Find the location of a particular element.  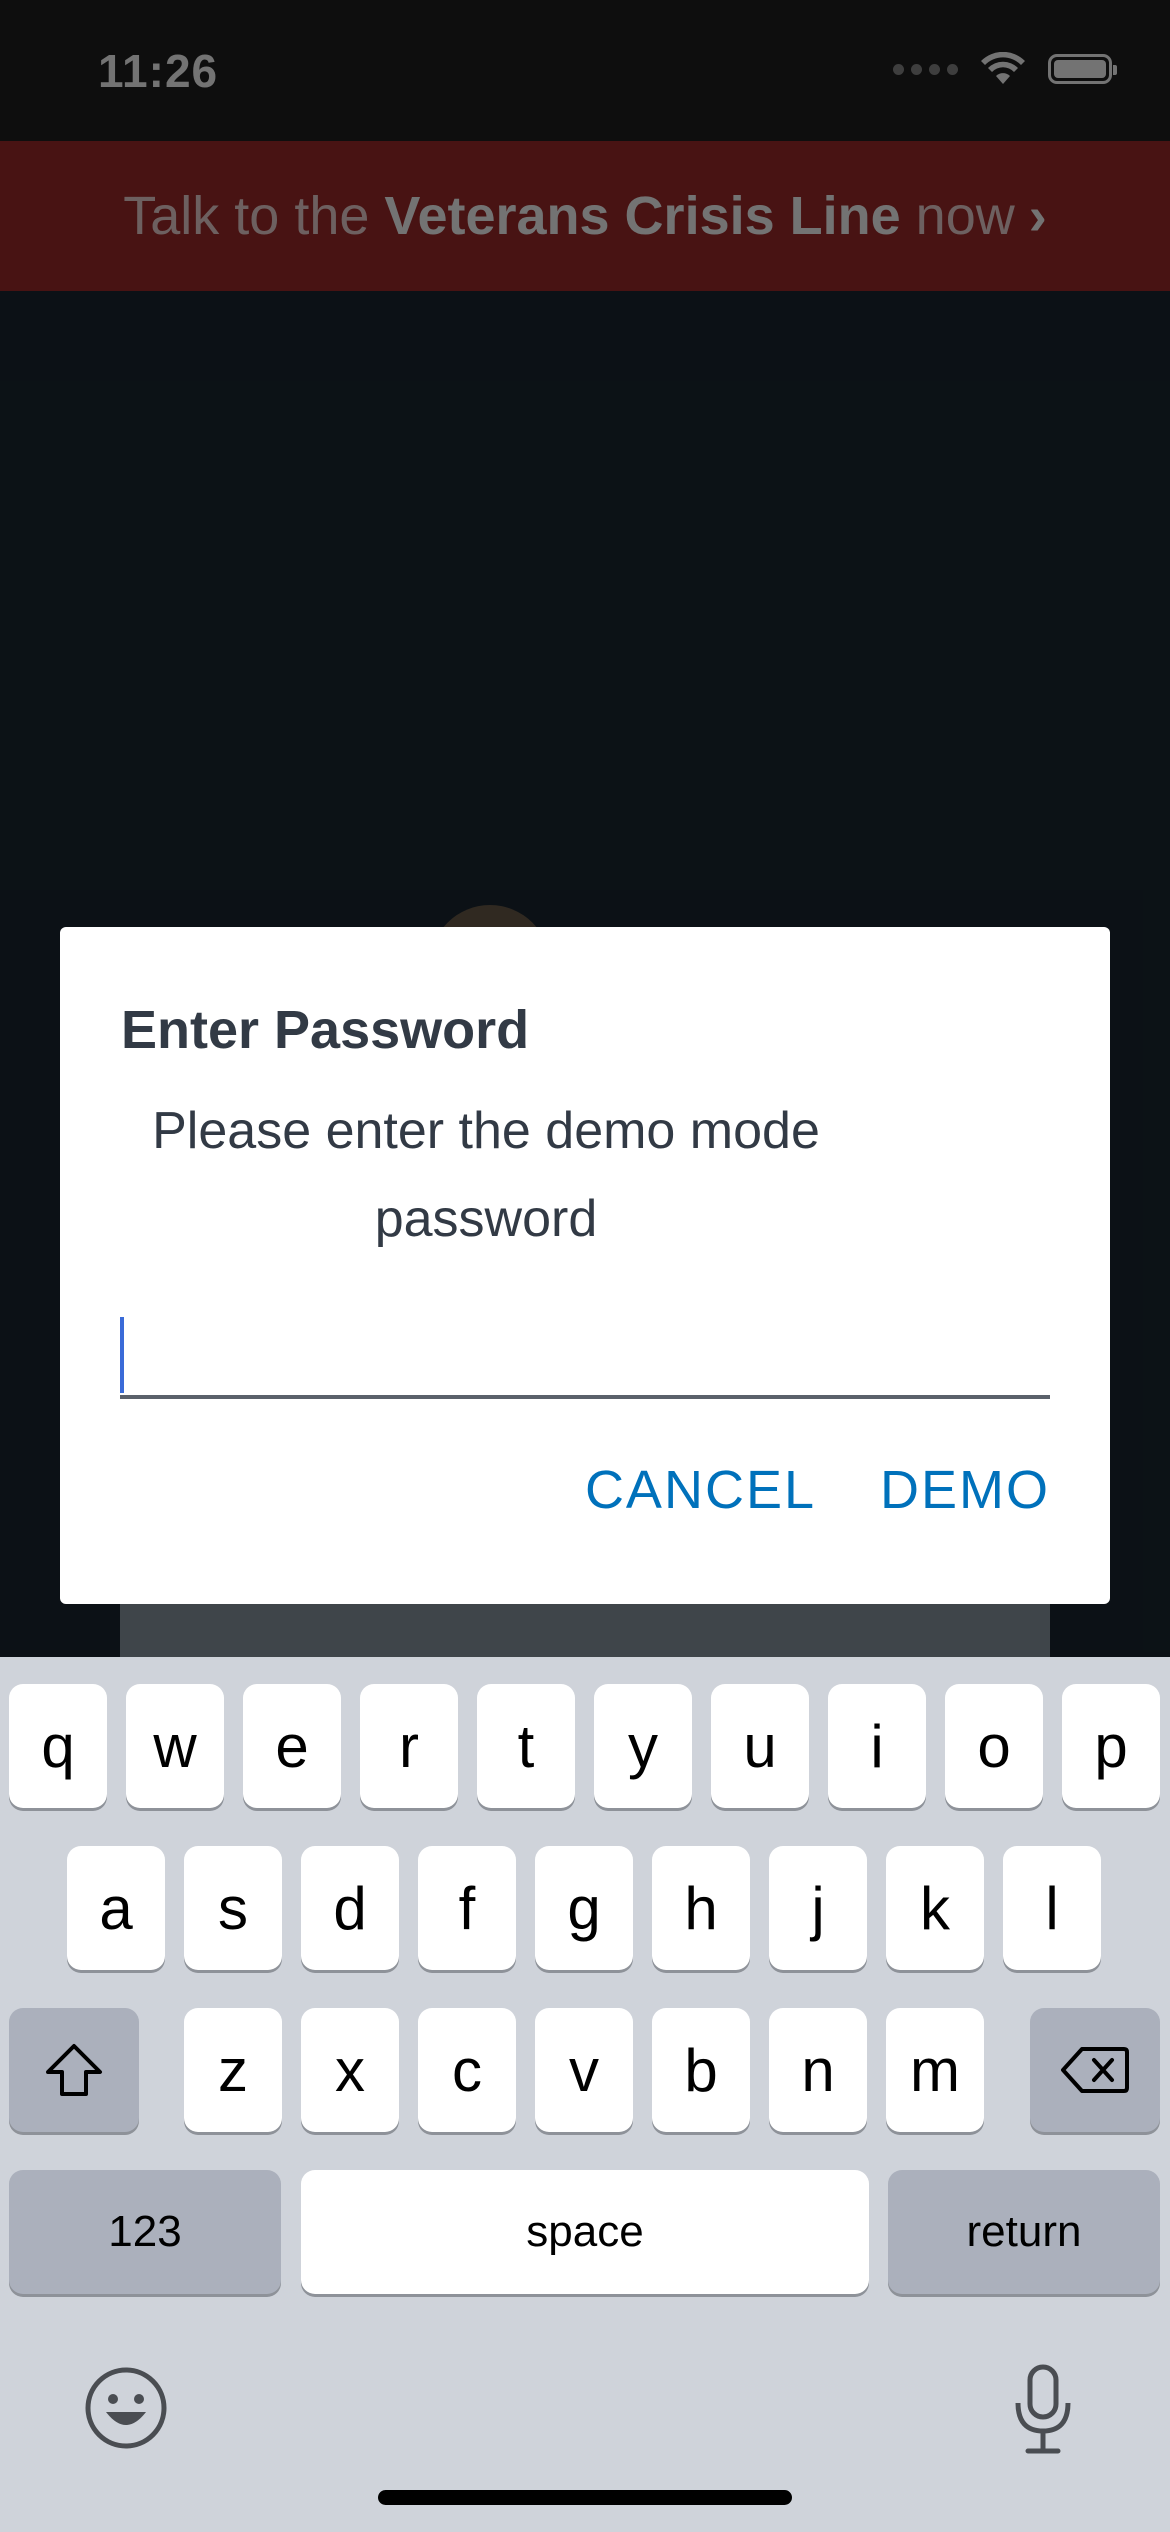

cellular-signal-icon is located at coordinates (925, 69).